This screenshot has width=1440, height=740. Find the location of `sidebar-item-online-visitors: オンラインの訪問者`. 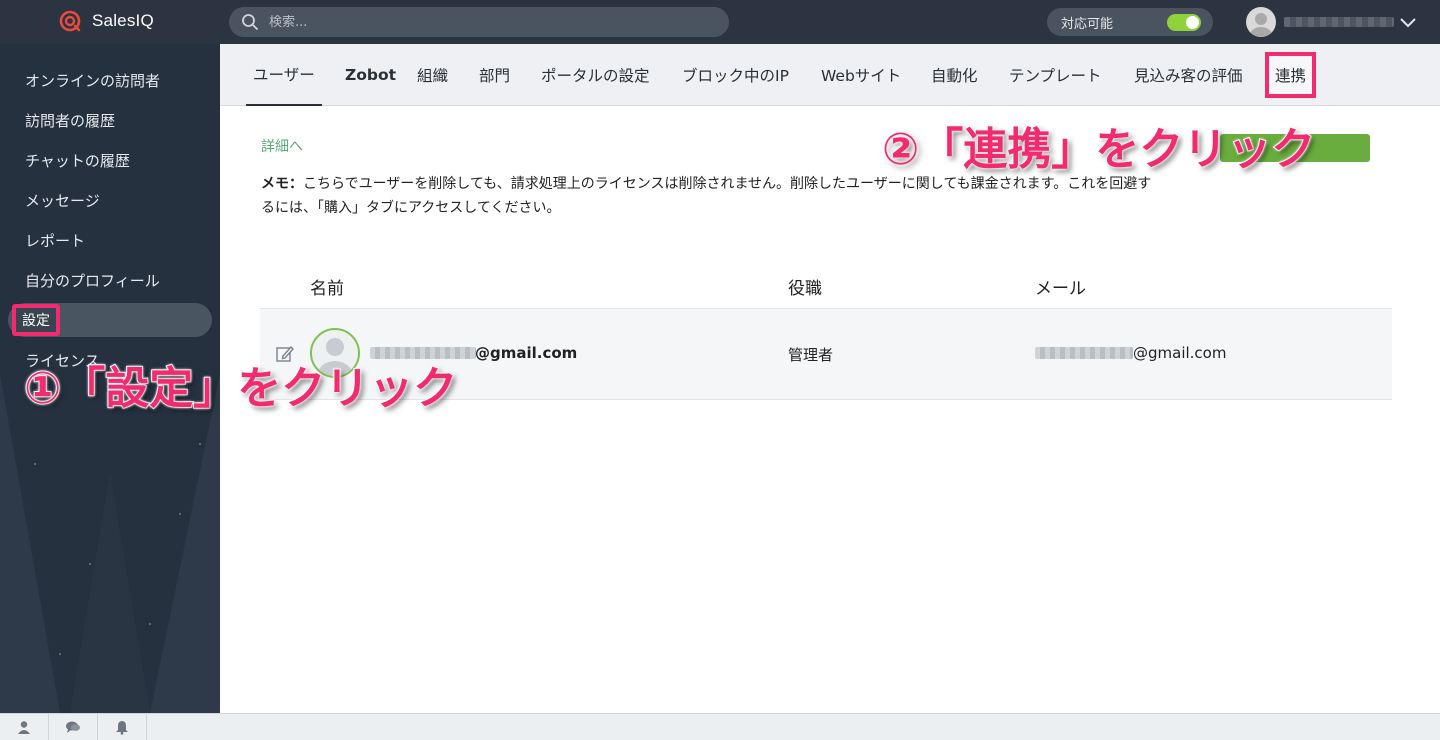

sidebar-item-online-visitors: オンラインの訪問者 is located at coordinates (110, 80).